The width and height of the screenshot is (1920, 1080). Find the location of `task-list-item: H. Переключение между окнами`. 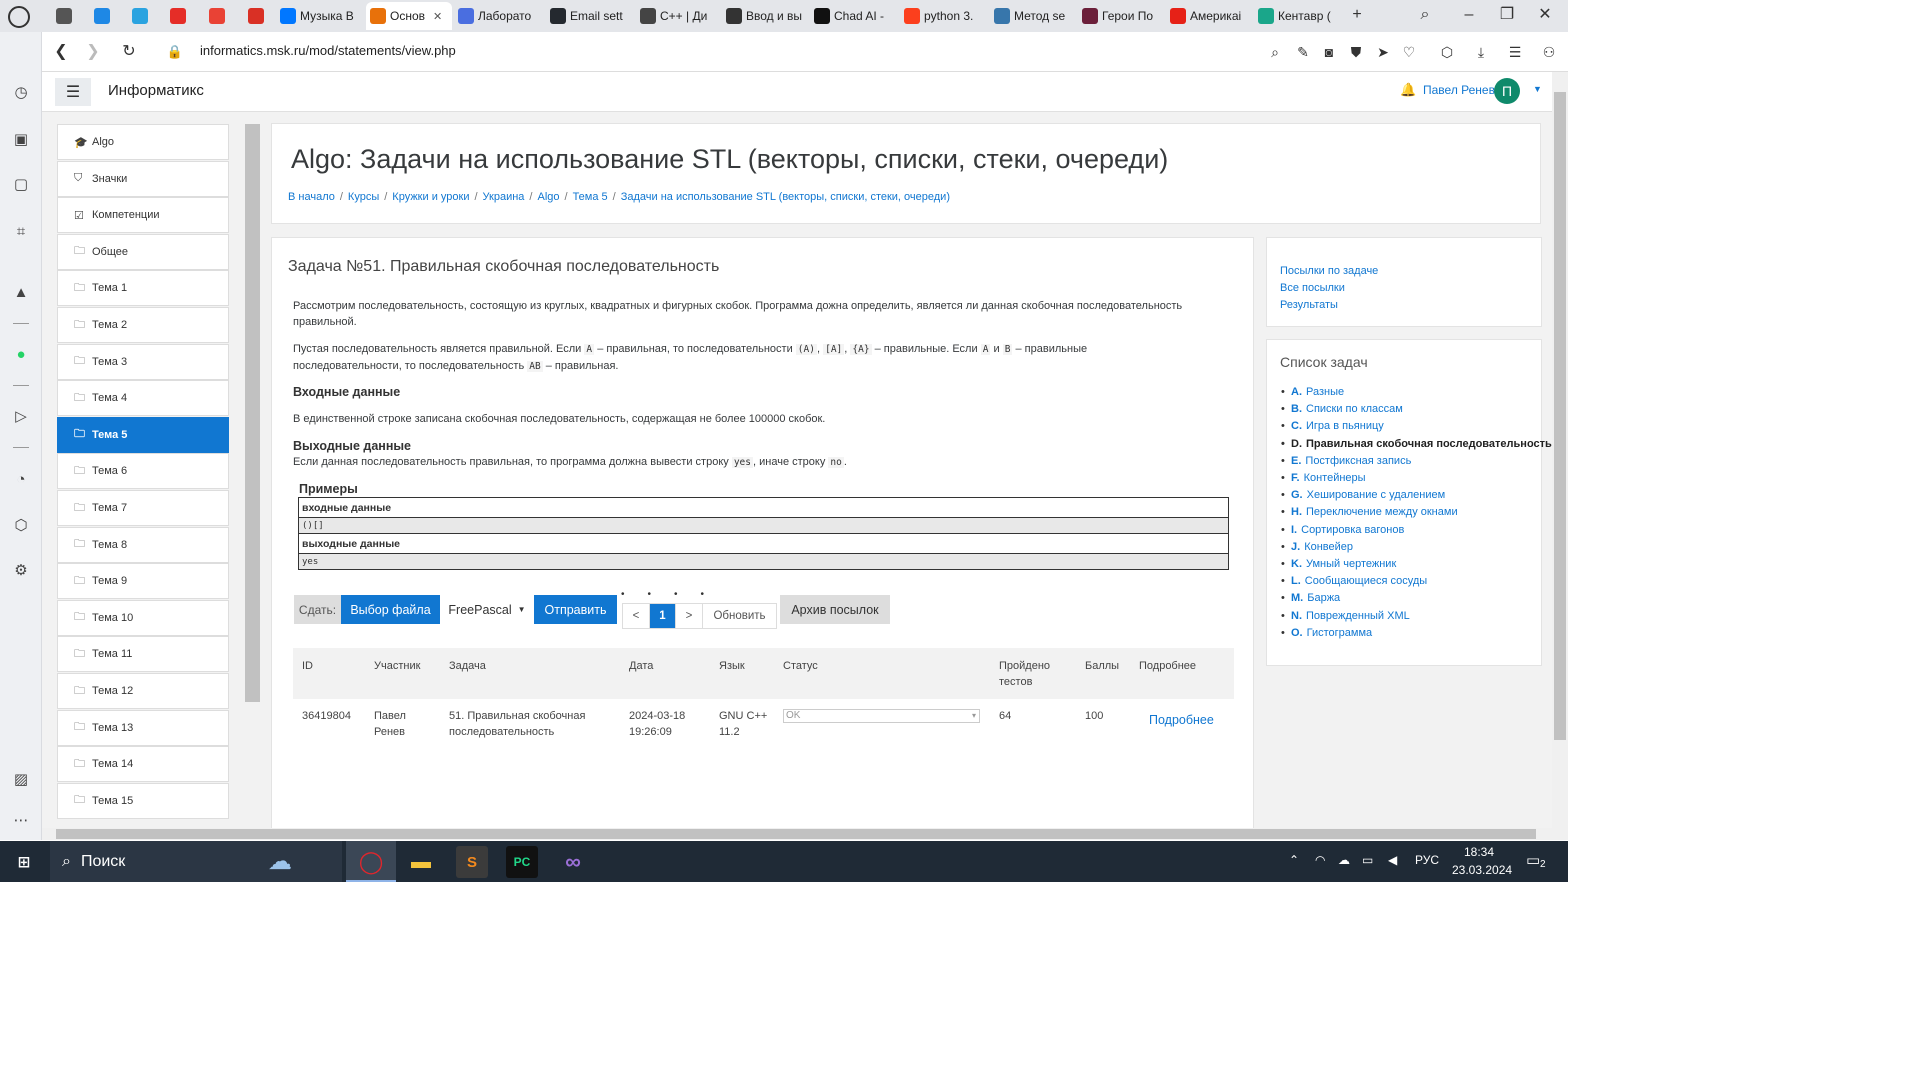

task-list-item: H. Переключение между окнами is located at coordinates (1369, 512).